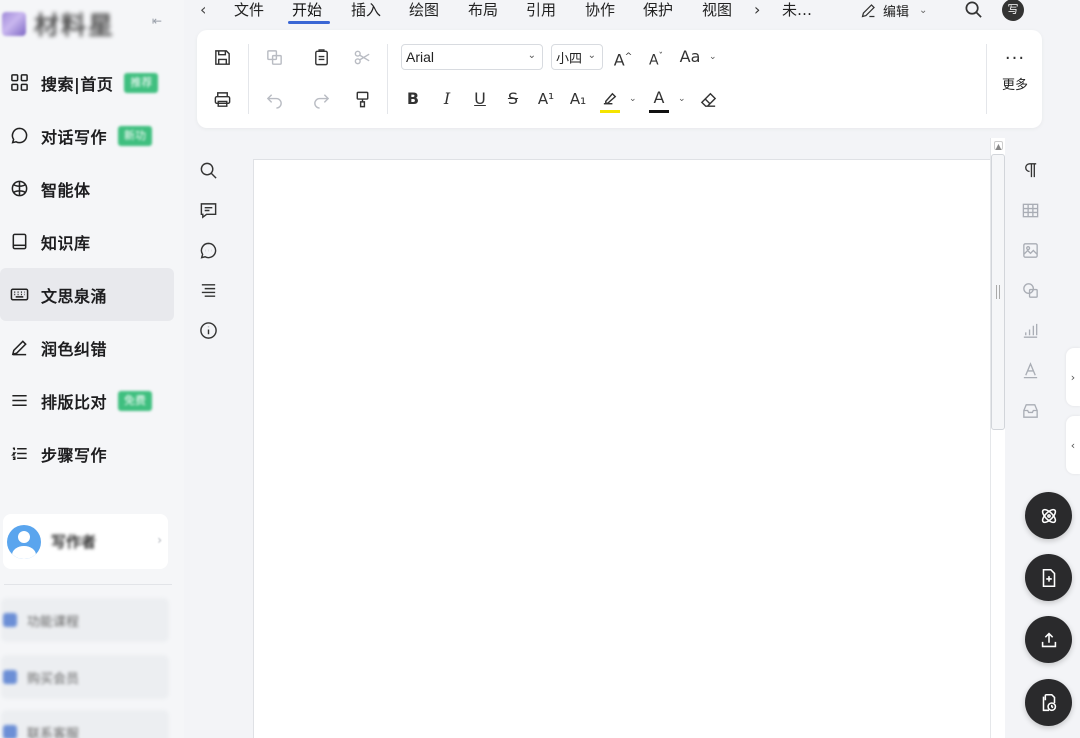  I want to click on undo-icon, so click(274, 99).